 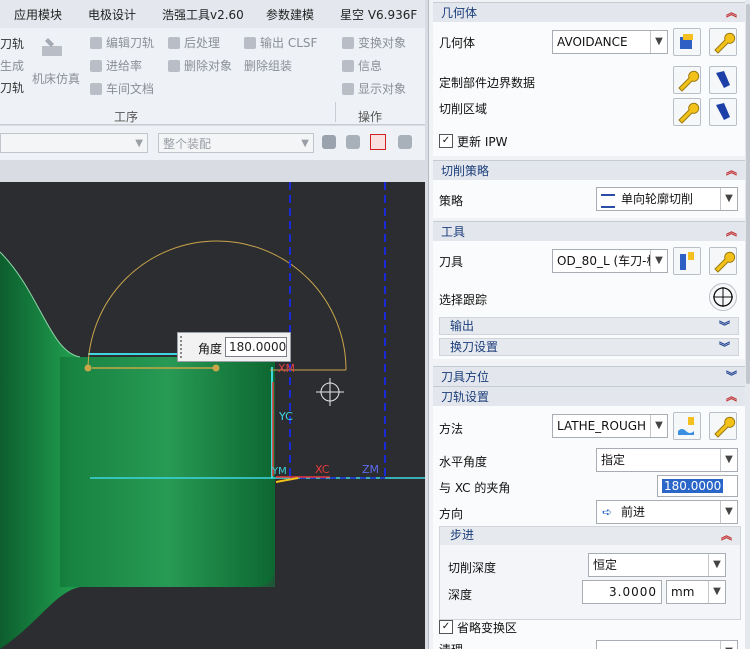 What do you see at coordinates (203, 14) in the screenshot?
I see `menu-haoqiang-tools: 浩强工具v2.60` at bounding box center [203, 14].